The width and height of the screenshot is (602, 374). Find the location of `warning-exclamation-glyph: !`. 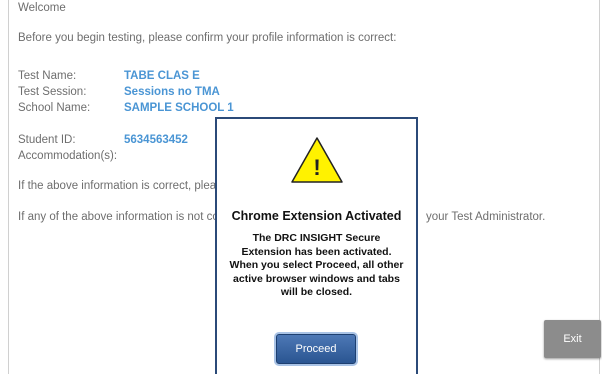

warning-exclamation-glyph: ! is located at coordinates (316, 167).